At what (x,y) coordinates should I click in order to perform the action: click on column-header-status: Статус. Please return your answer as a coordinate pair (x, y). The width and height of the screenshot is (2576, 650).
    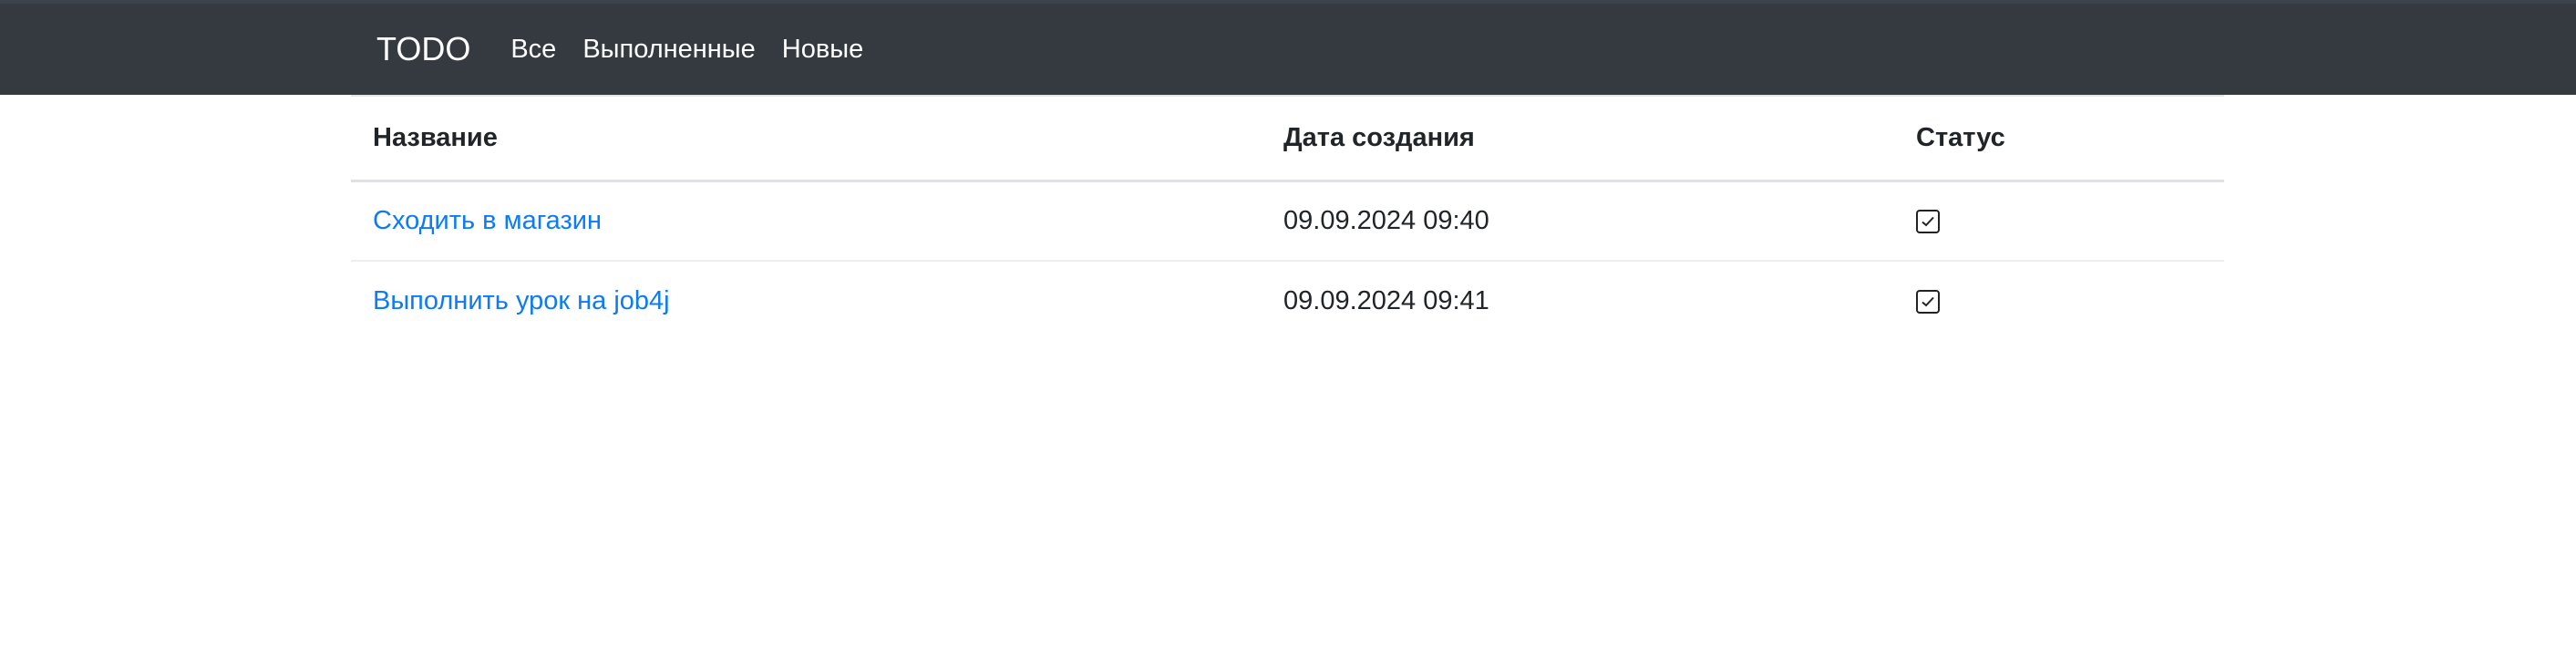
    Looking at the image, I should click on (2059, 138).